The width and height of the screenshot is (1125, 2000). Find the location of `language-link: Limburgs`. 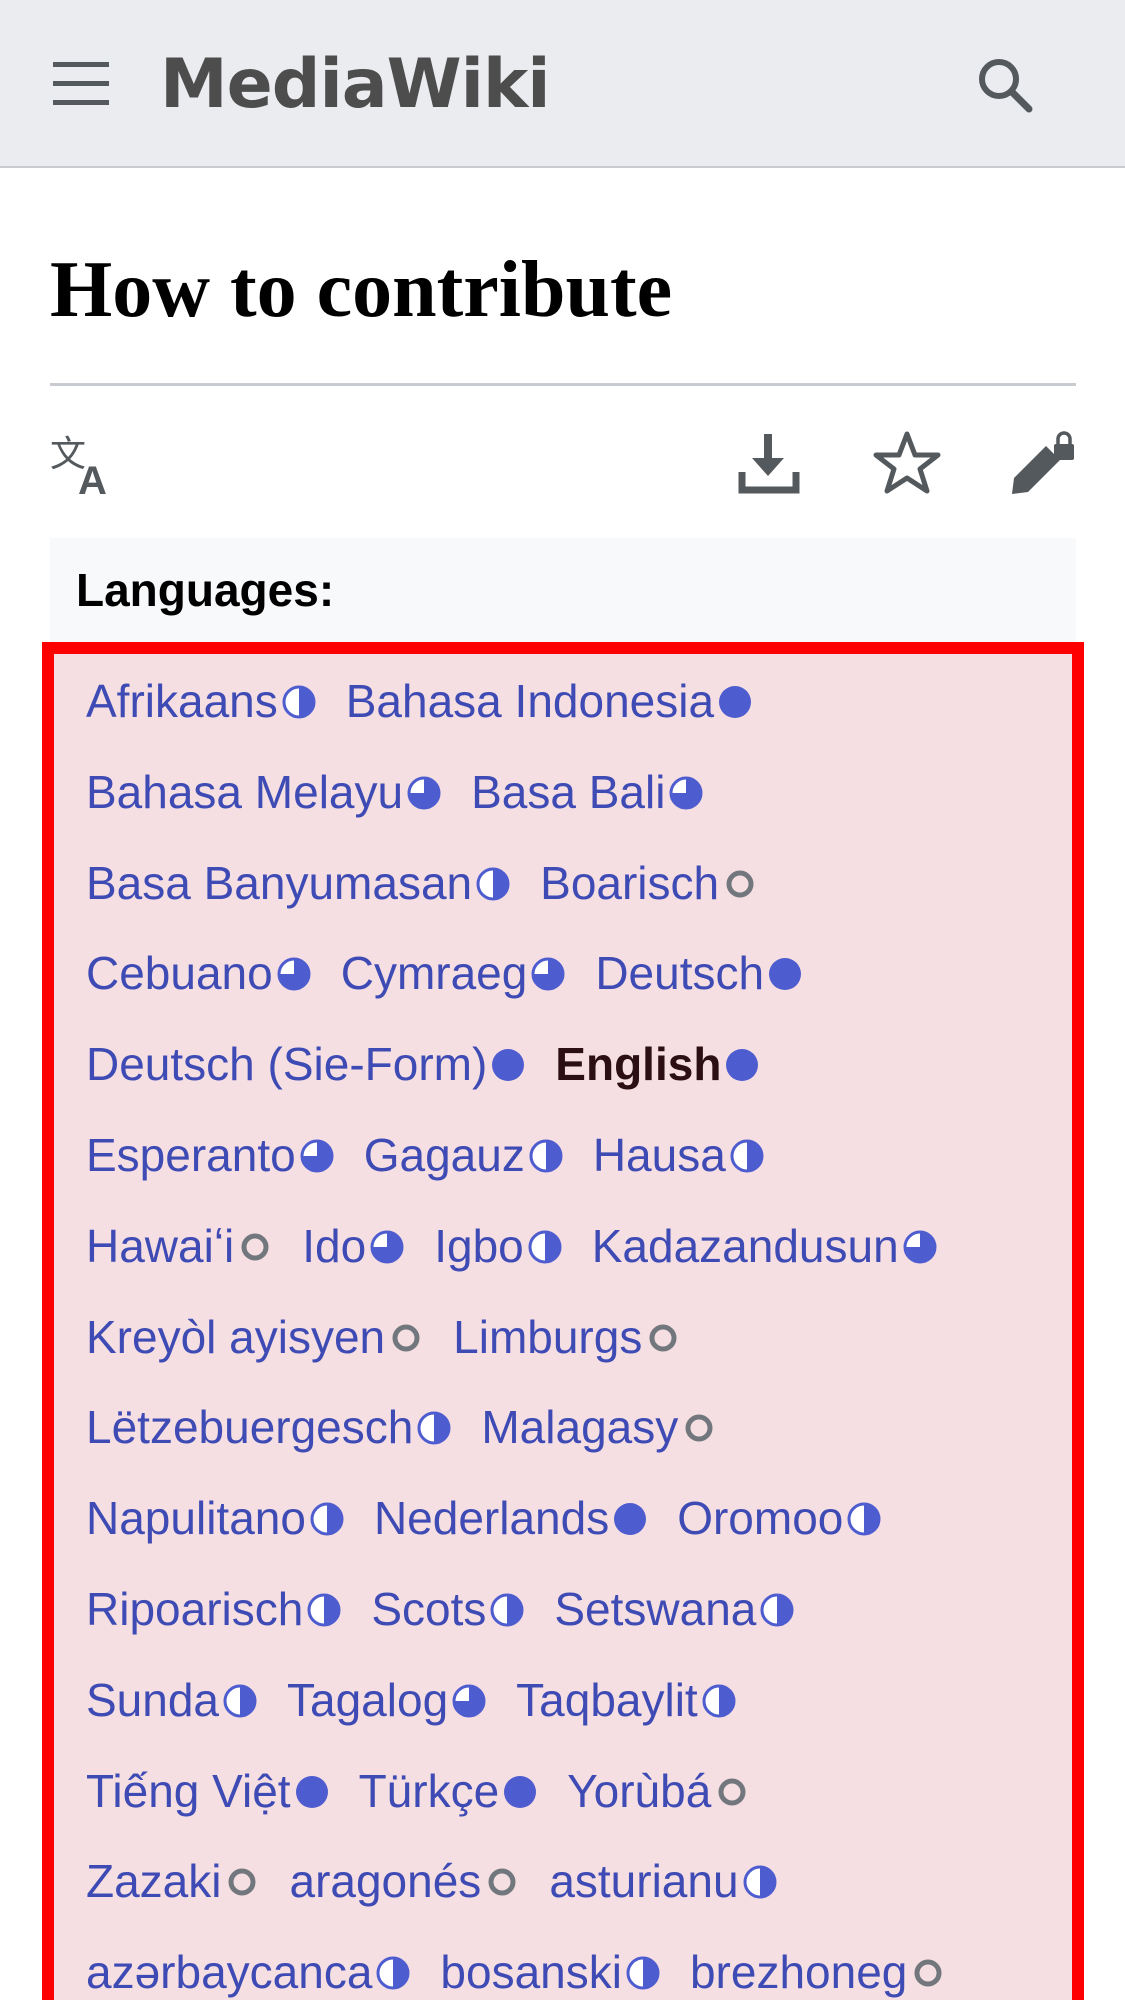

language-link: Limburgs is located at coordinates (567, 1337).